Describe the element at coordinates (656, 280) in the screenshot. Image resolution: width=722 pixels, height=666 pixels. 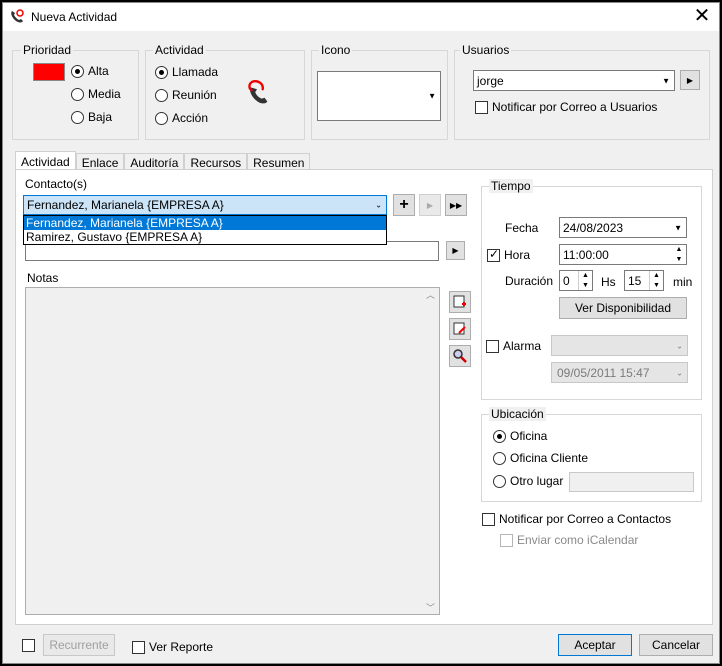
I see `min-spinner: ▲ ▼` at that location.